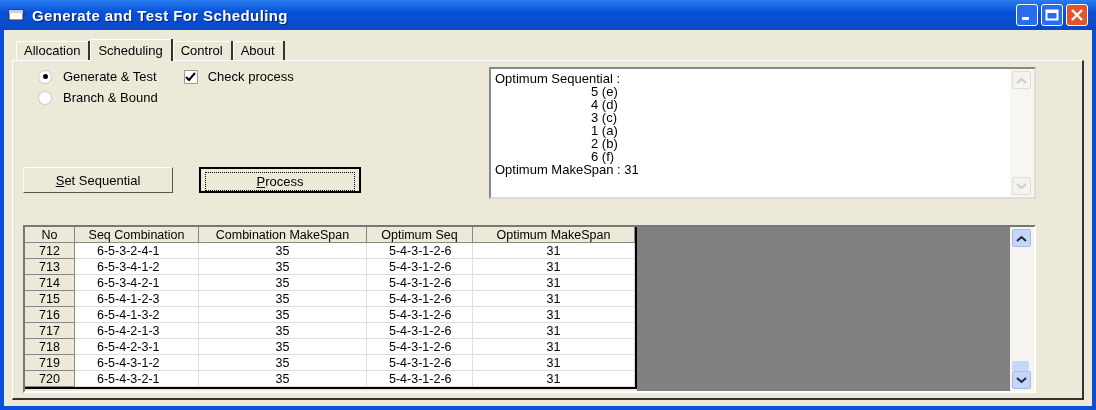  What do you see at coordinates (50, 283) in the screenshot?
I see `row-header: 714` at bounding box center [50, 283].